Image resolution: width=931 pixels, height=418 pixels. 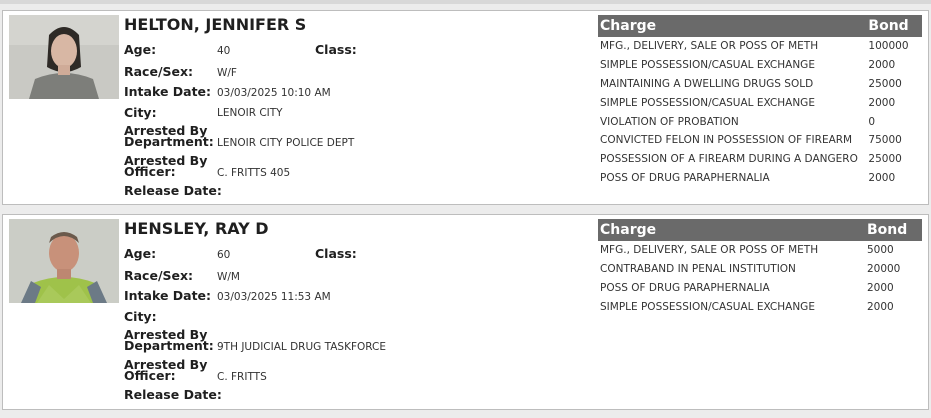 What do you see at coordinates (224, 255) in the screenshot?
I see `age-value: 60` at bounding box center [224, 255].